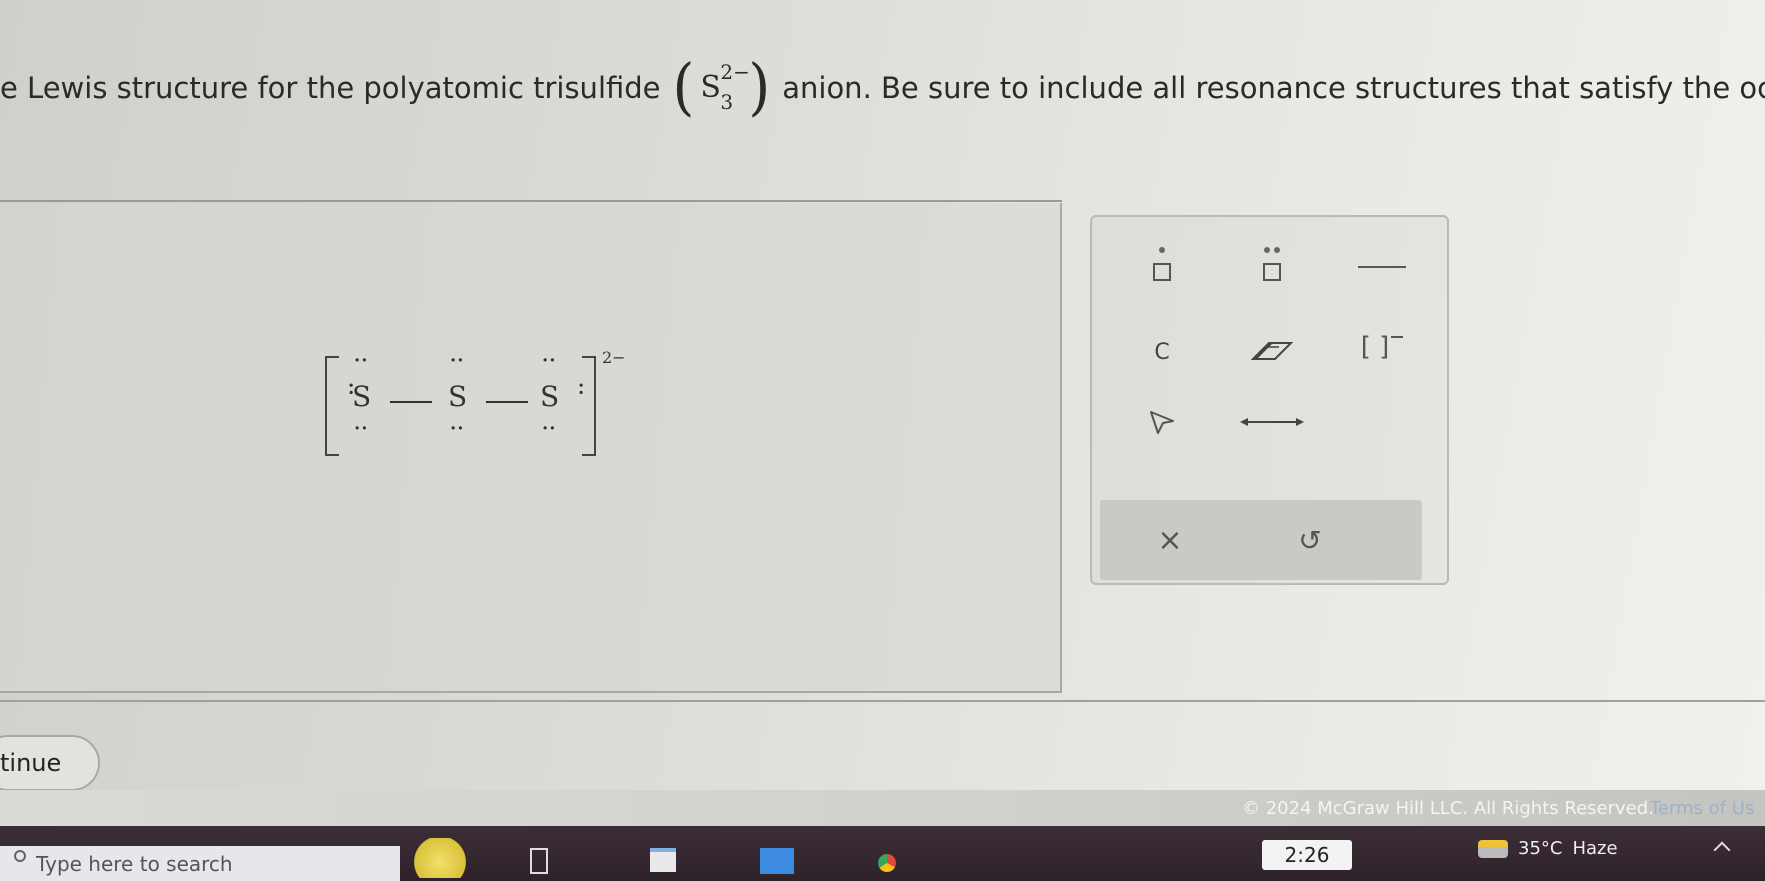 This screenshot has width=1765, height=881. What do you see at coordinates (550, 396) in the screenshot?
I see `atom-s-3: S` at bounding box center [550, 396].